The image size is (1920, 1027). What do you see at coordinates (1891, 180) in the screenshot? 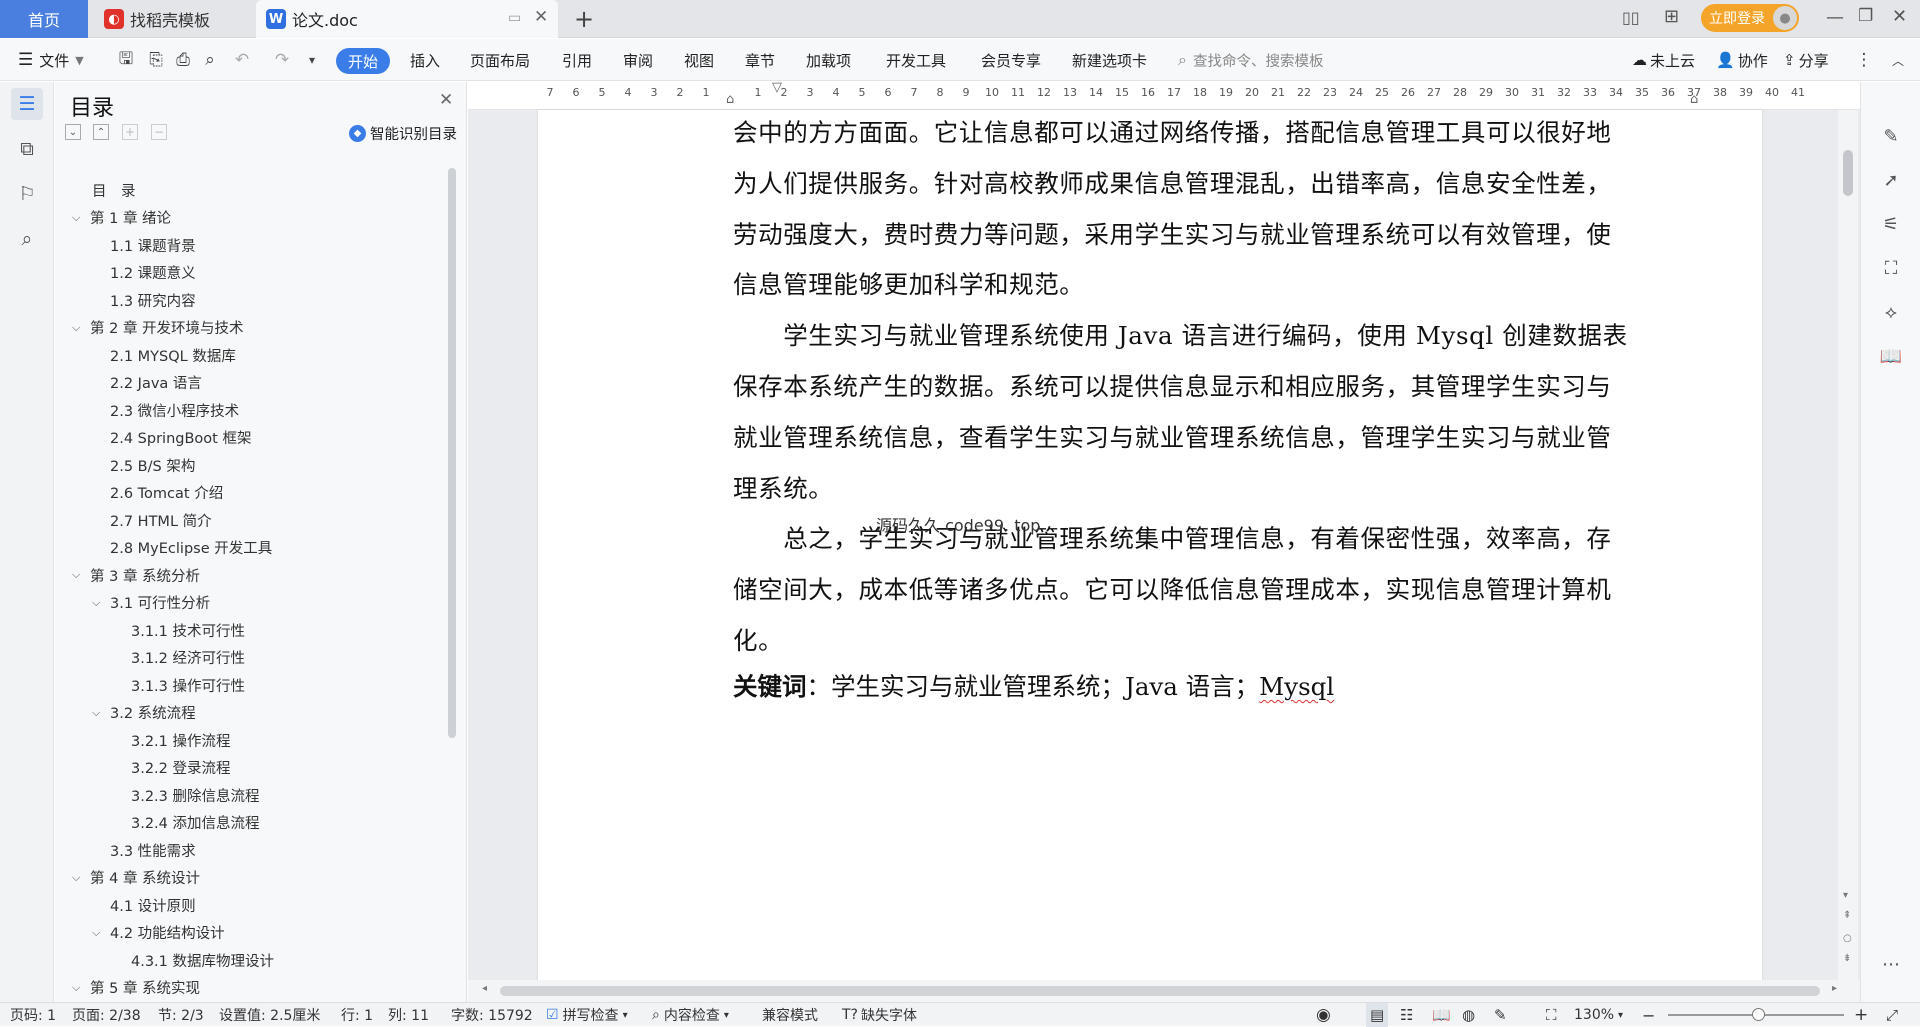
I see `select-cursor-icon: ➚` at bounding box center [1891, 180].